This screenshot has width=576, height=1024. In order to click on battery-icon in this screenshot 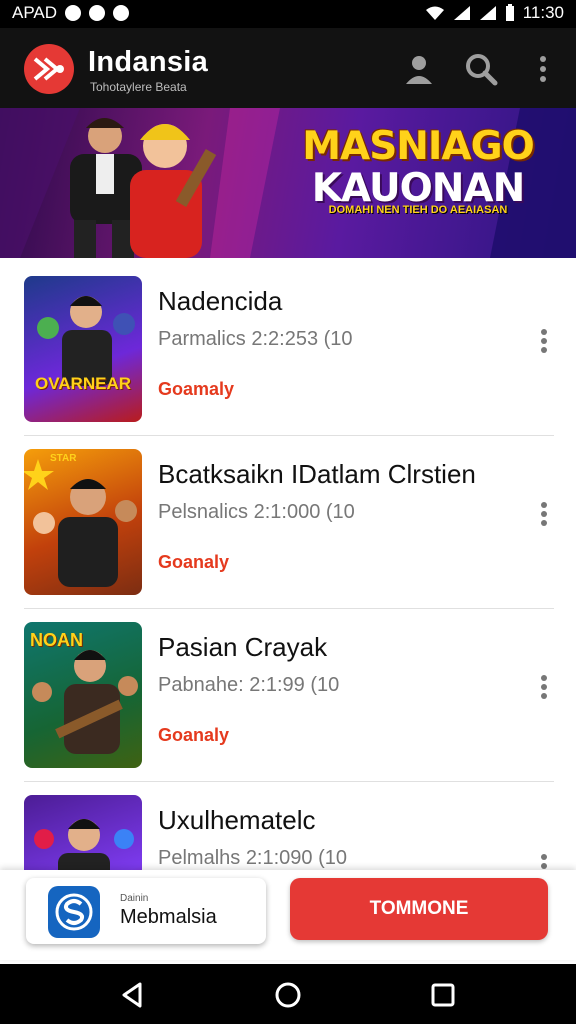, I will do `click(509, 12)`.